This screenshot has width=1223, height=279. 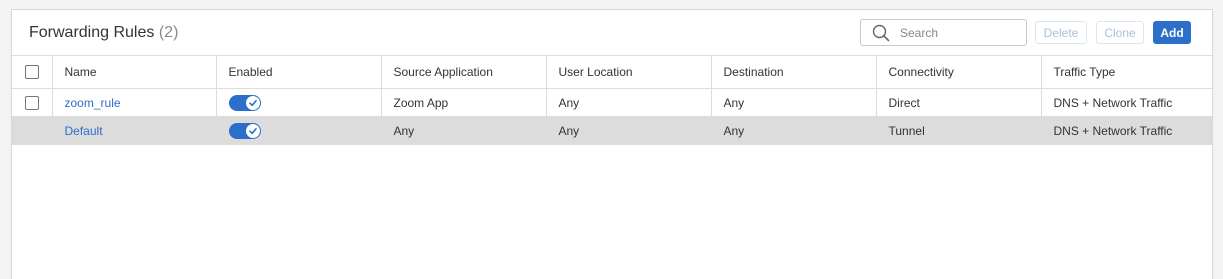 I want to click on connectivity-cell: Direct, so click(x=959, y=102).